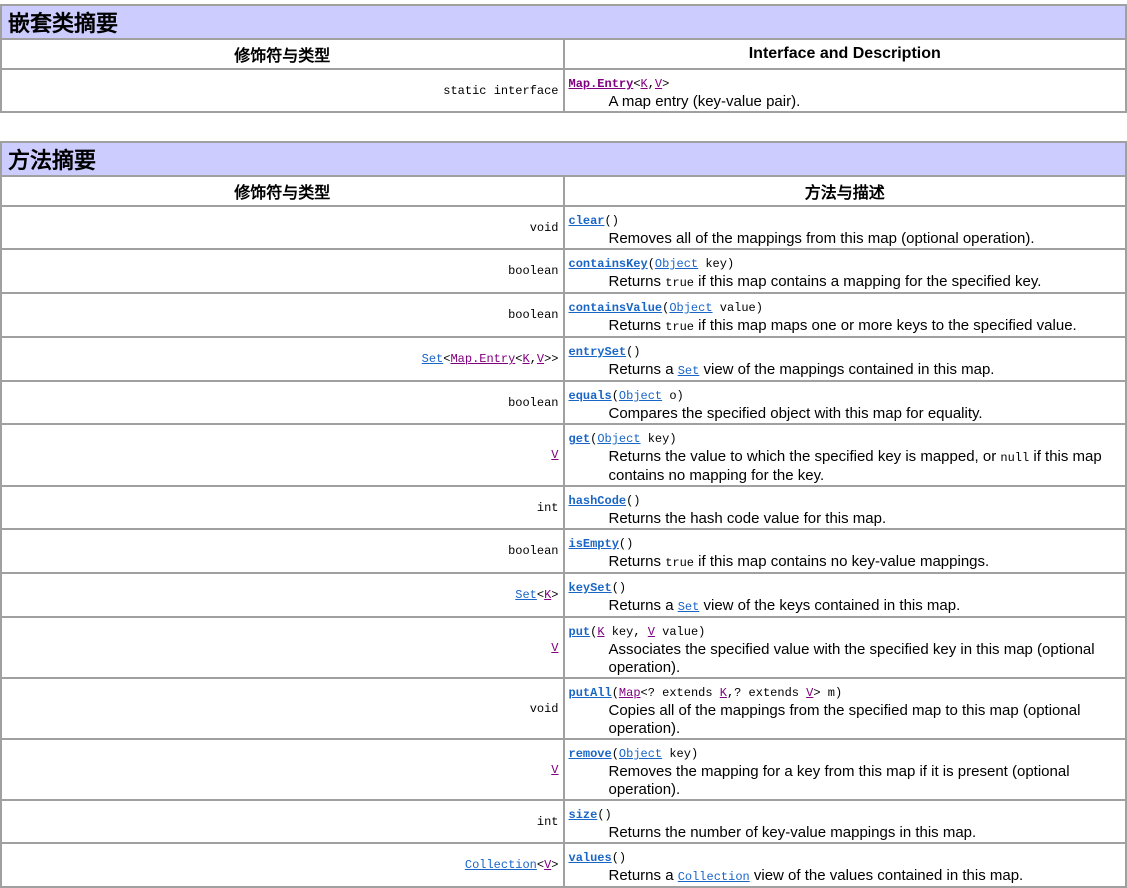 This screenshot has height=888, width=1127. Describe the element at coordinates (590, 693) in the screenshot. I see `method-name-link: putAll` at that location.